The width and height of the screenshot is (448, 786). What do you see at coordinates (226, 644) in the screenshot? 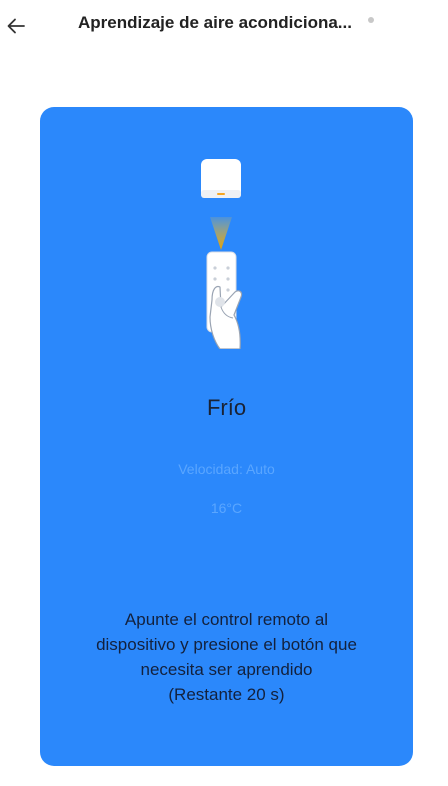
I see `instruction-line: dispositivo y presione el botón que` at bounding box center [226, 644].